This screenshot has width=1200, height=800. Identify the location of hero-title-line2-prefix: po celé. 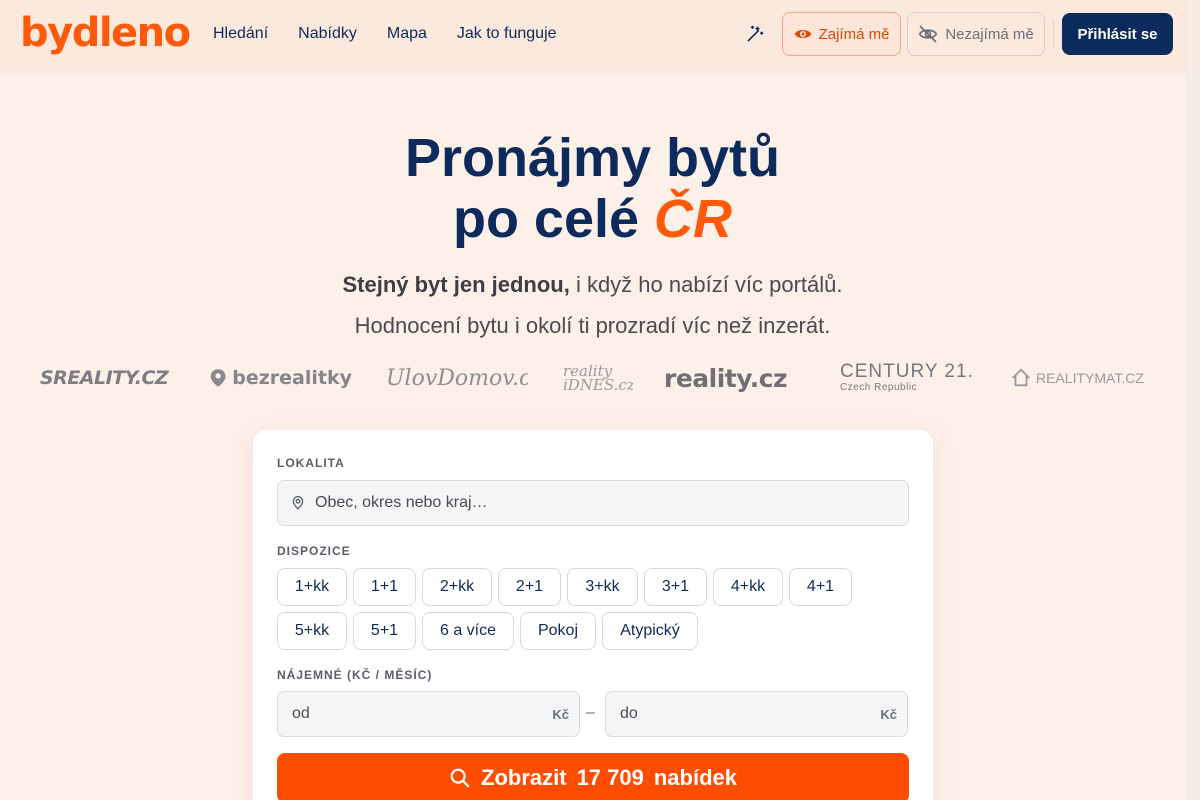
(553, 219).